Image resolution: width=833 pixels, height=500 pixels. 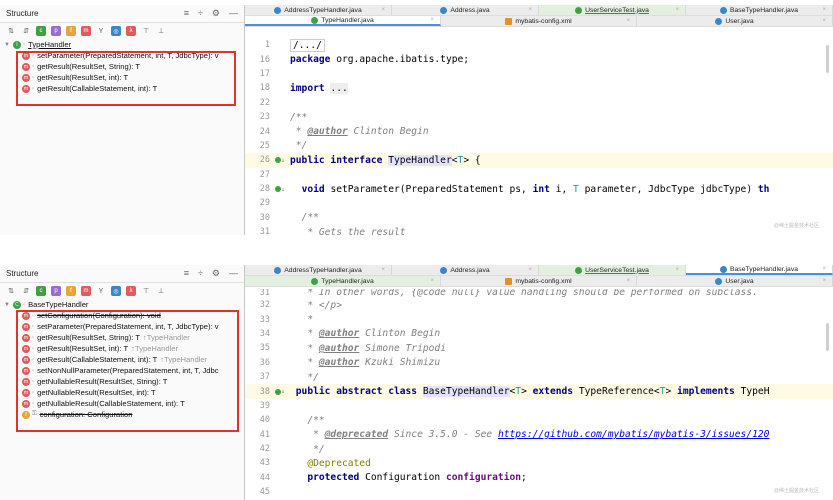 I want to click on line-number: 22, so click(x=264, y=102).